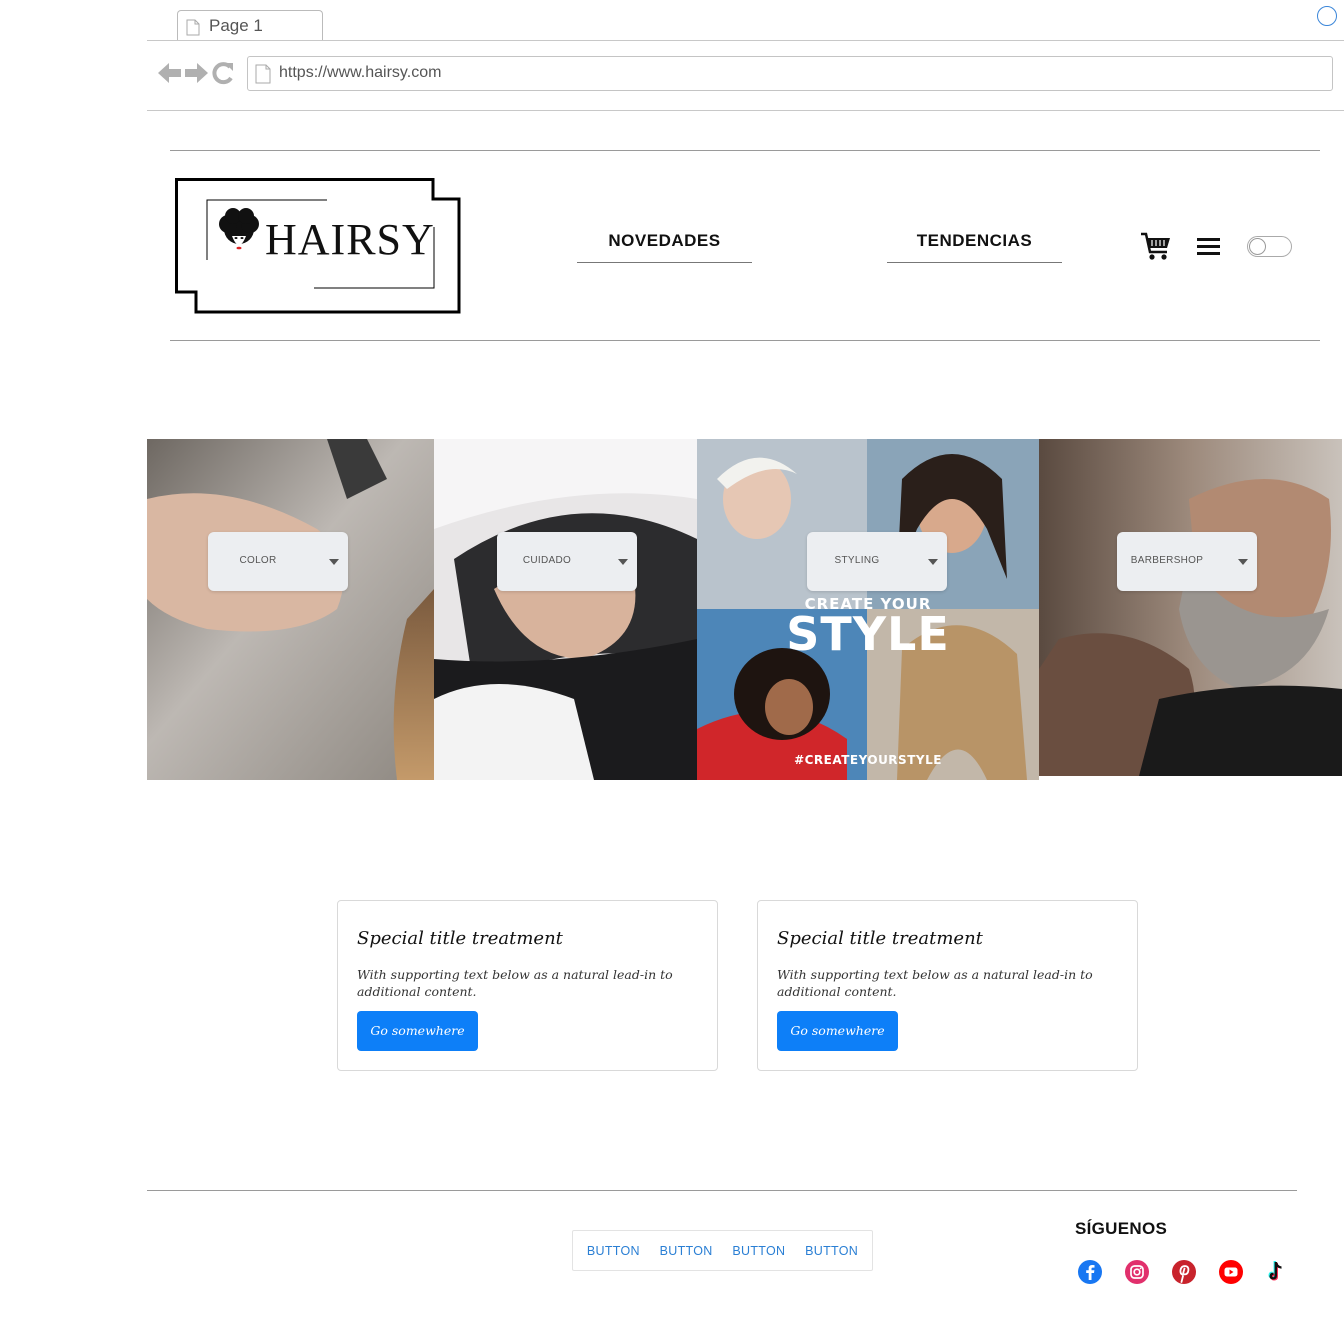 The width and height of the screenshot is (1344, 1331). Describe the element at coordinates (1156, 246) in the screenshot. I see `cart-icon` at that location.